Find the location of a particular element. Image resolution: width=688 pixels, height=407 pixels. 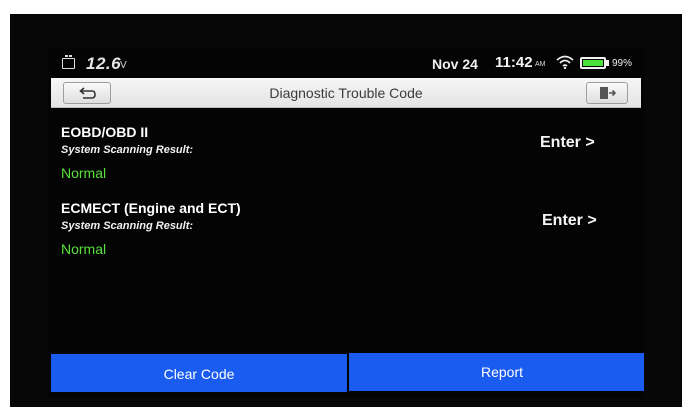

status-bar: 12.6 V Nov 24 11:42 AM 99% is located at coordinates (346, 63).